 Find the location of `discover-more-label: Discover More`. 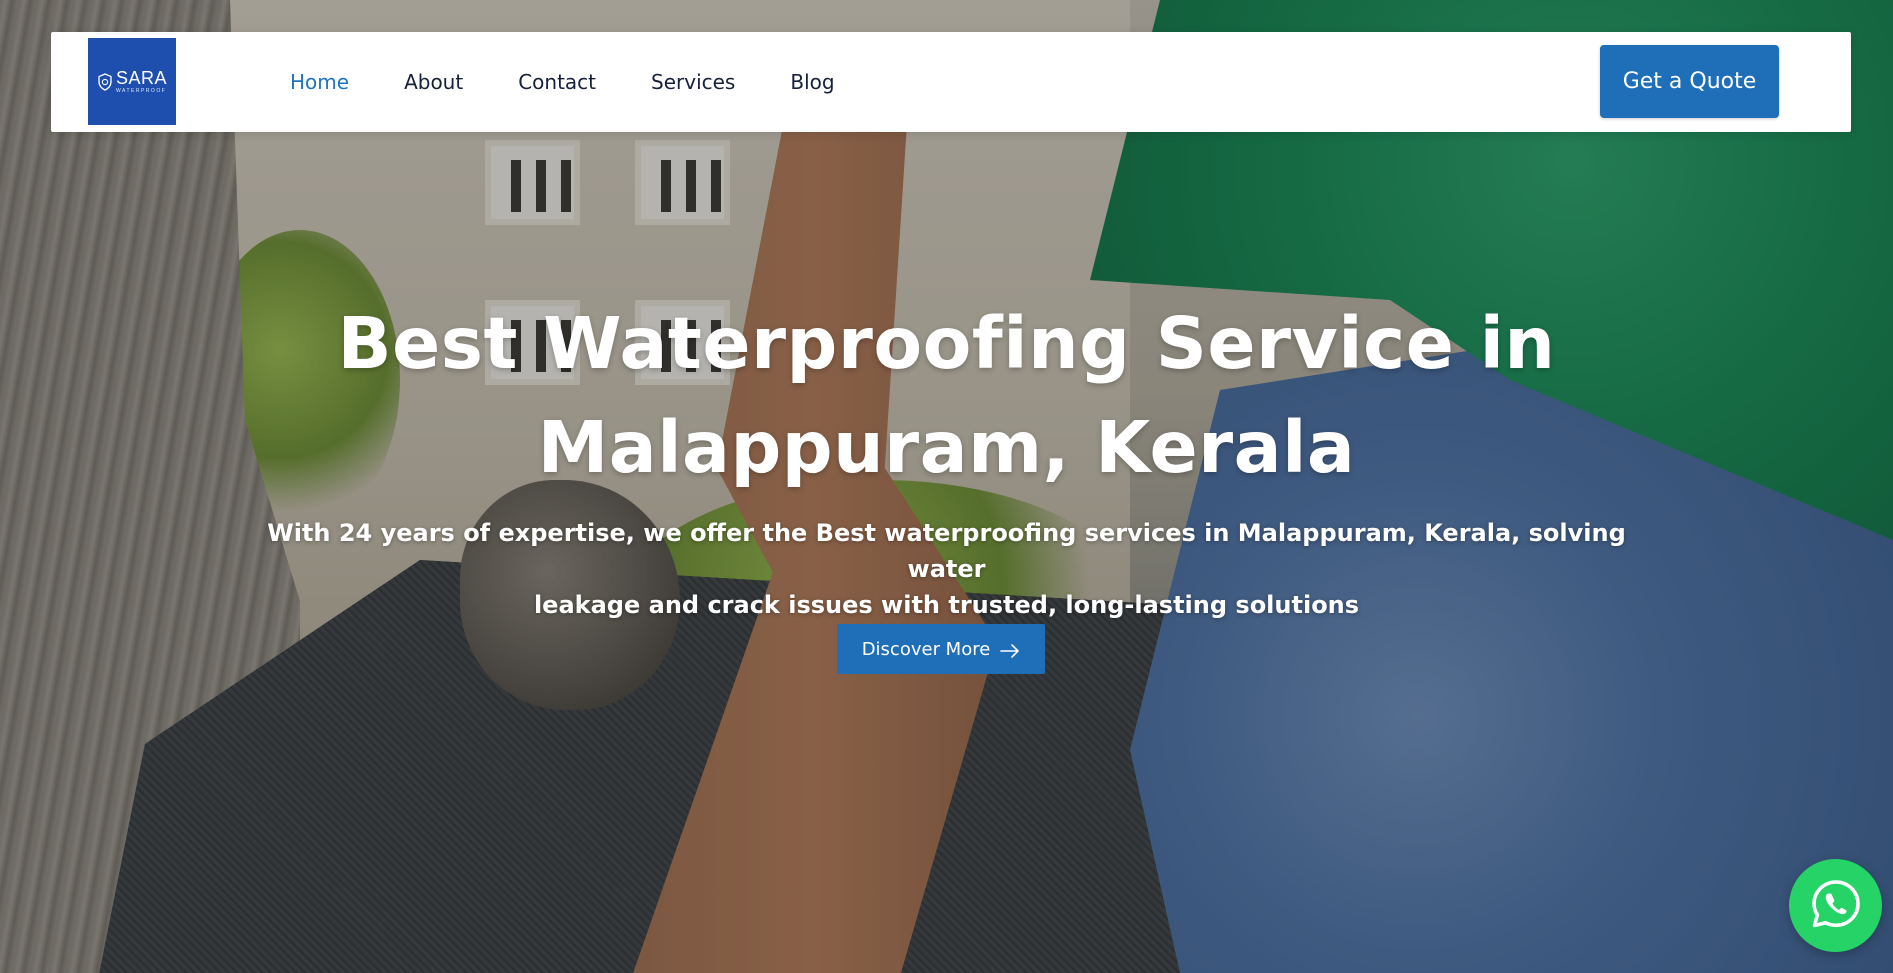

discover-more-label: Discover More is located at coordinates (926, 649).